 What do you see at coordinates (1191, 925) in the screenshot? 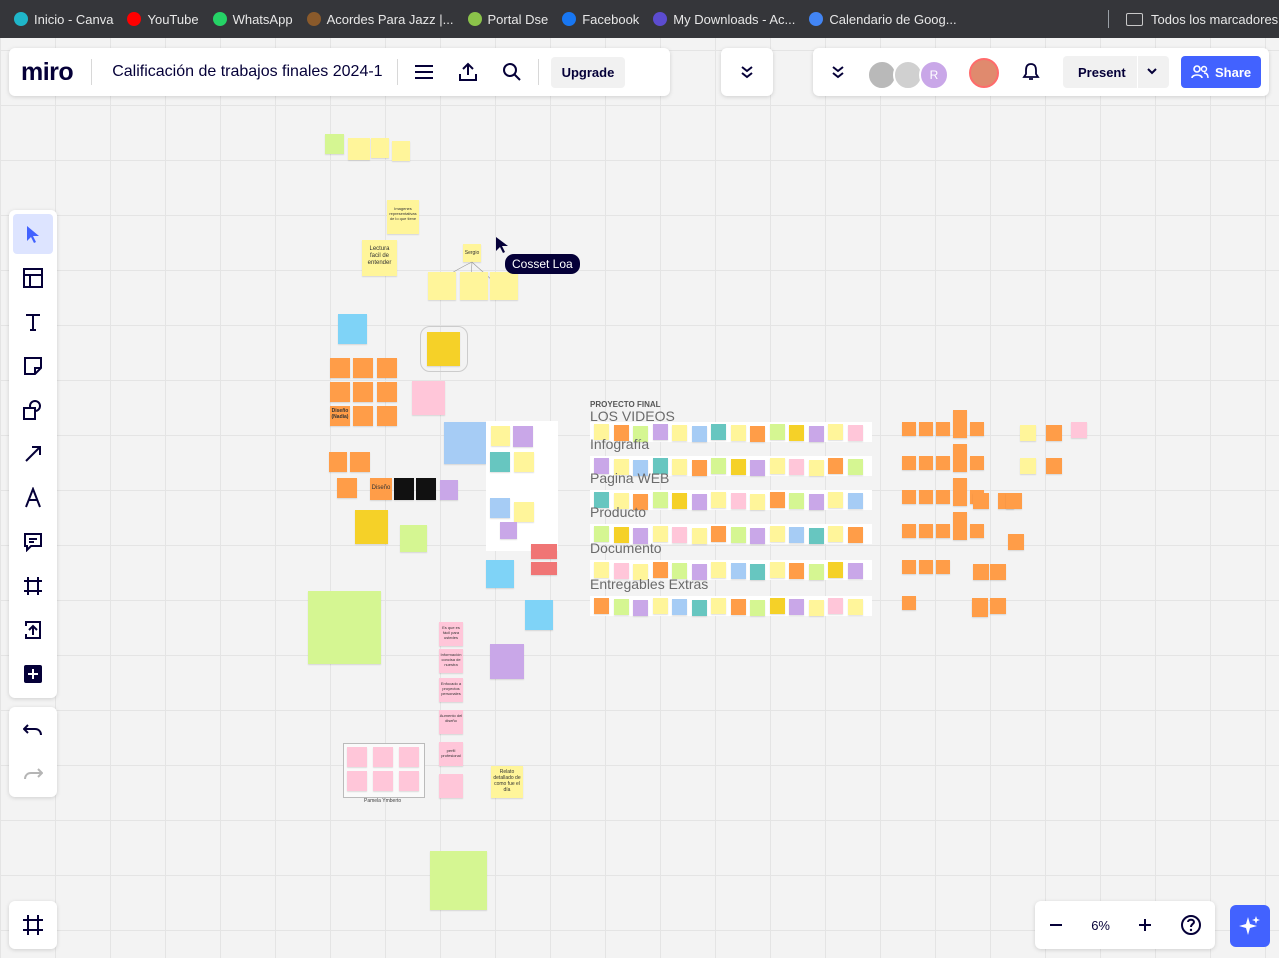
I see `help-icon` at bounding box center [1191, 925].